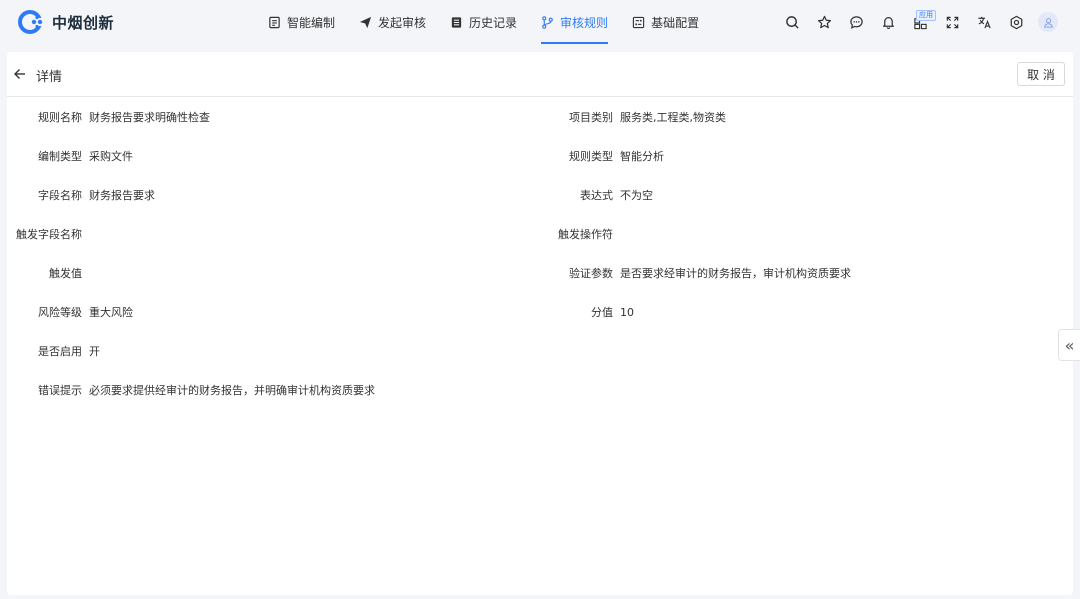  I want to click on field-label: 编制类型, so click(60, 156).